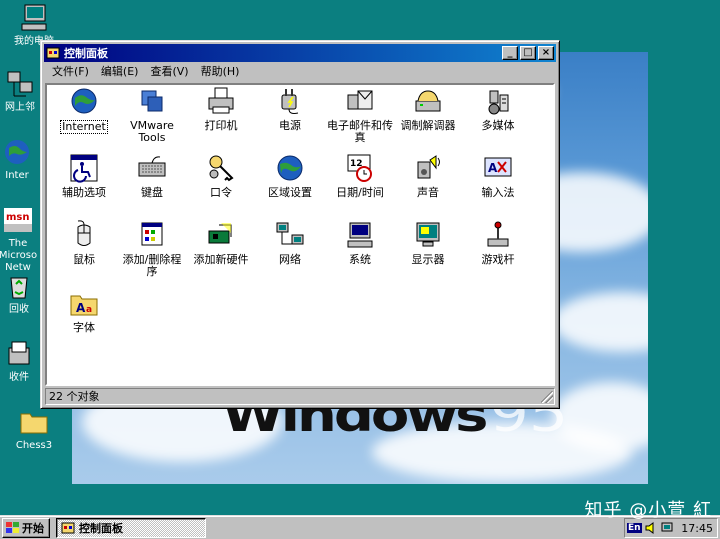 This screenshot has height=539, width=720. I want to click on applet-power-plug: 电源, so click(290, 108).